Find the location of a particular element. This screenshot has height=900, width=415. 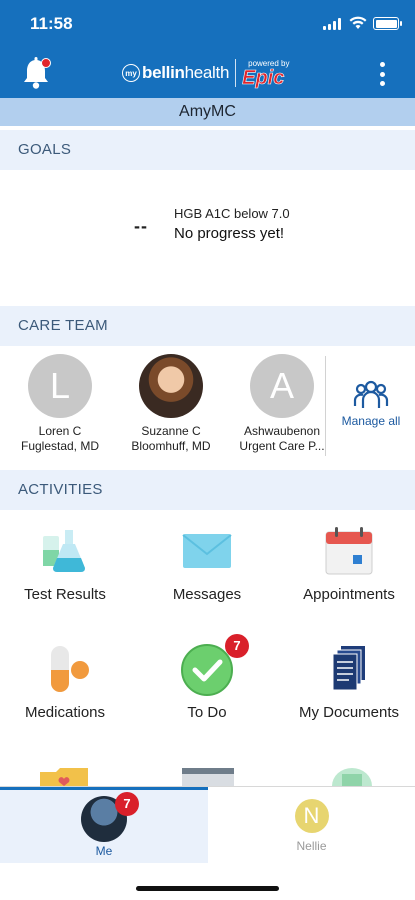

to-do-badge: 7 is located at coordinates (237, 646).